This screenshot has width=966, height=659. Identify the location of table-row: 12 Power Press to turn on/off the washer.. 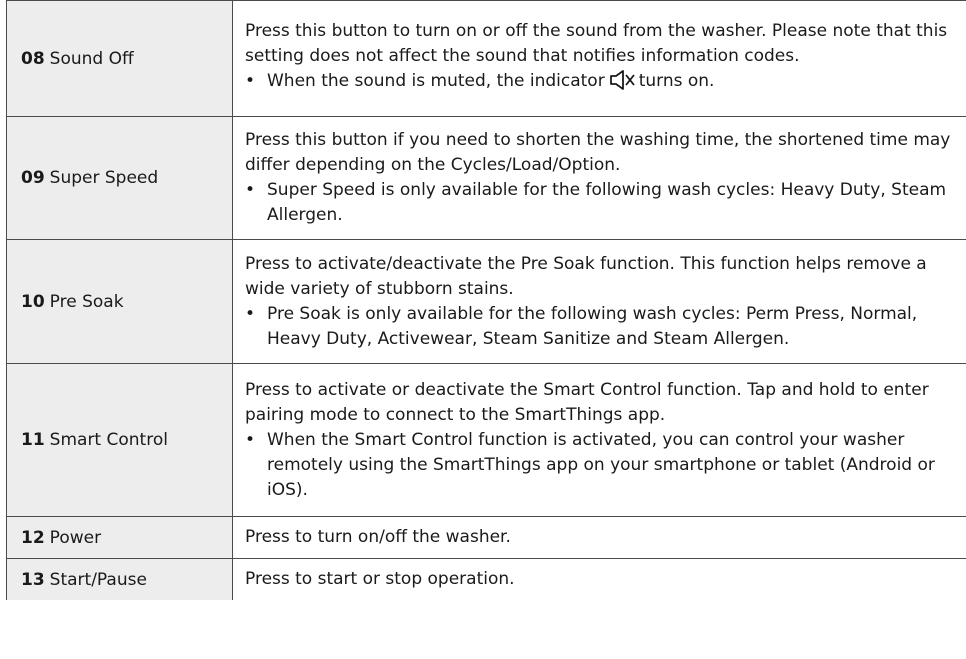
(486, 537).